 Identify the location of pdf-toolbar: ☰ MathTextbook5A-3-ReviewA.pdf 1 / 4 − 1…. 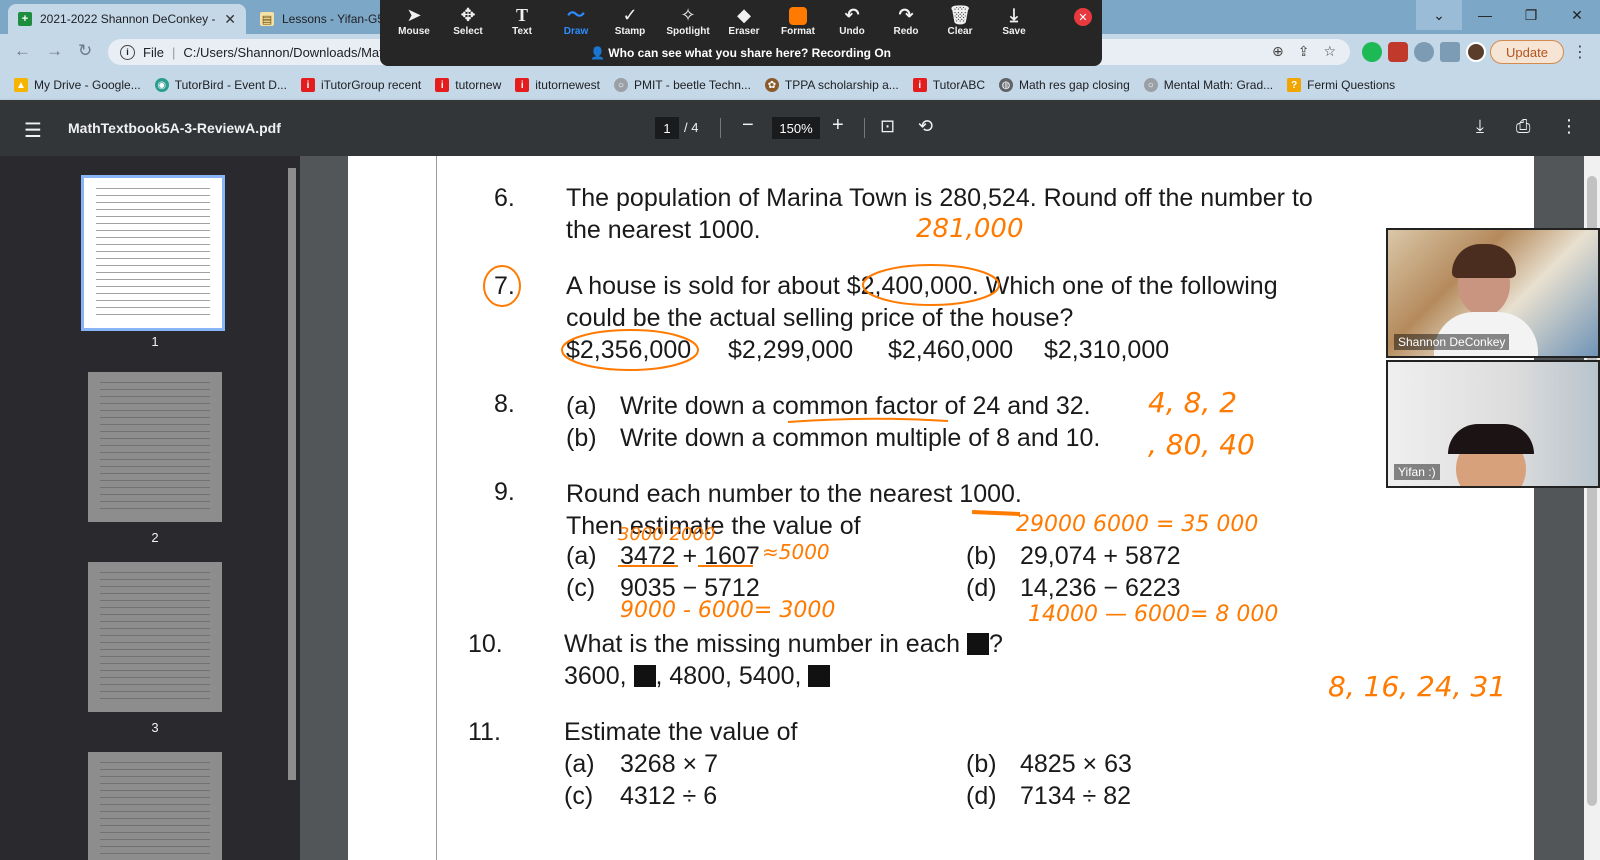
(800, 128).